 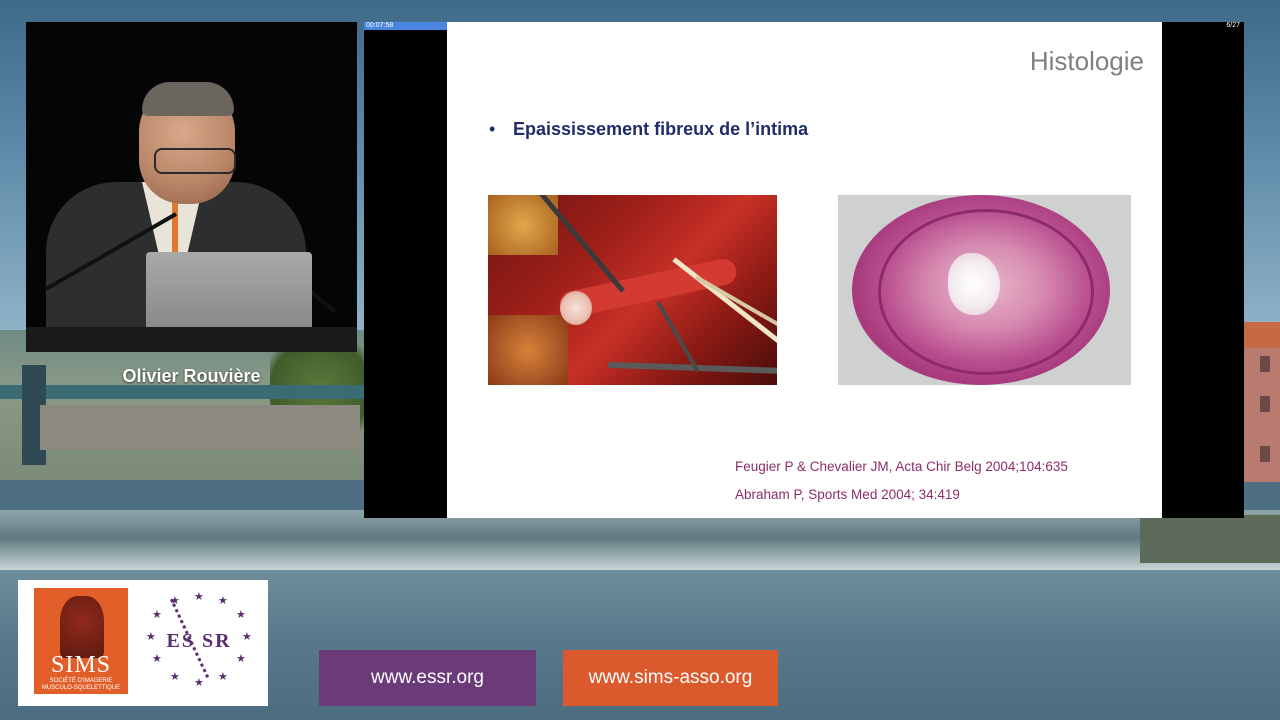 I want to click on background-building-roof, so click(x=1262, y=335).